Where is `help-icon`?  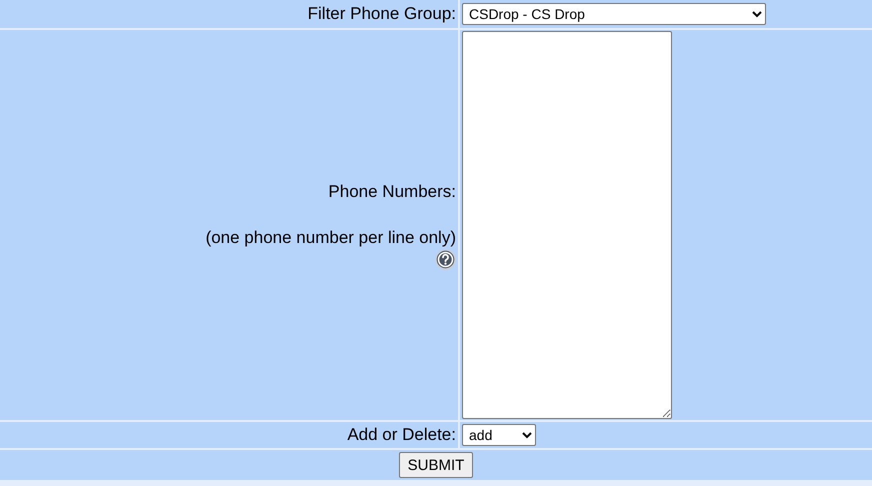
help-icon is located at coordinates (445, 259).